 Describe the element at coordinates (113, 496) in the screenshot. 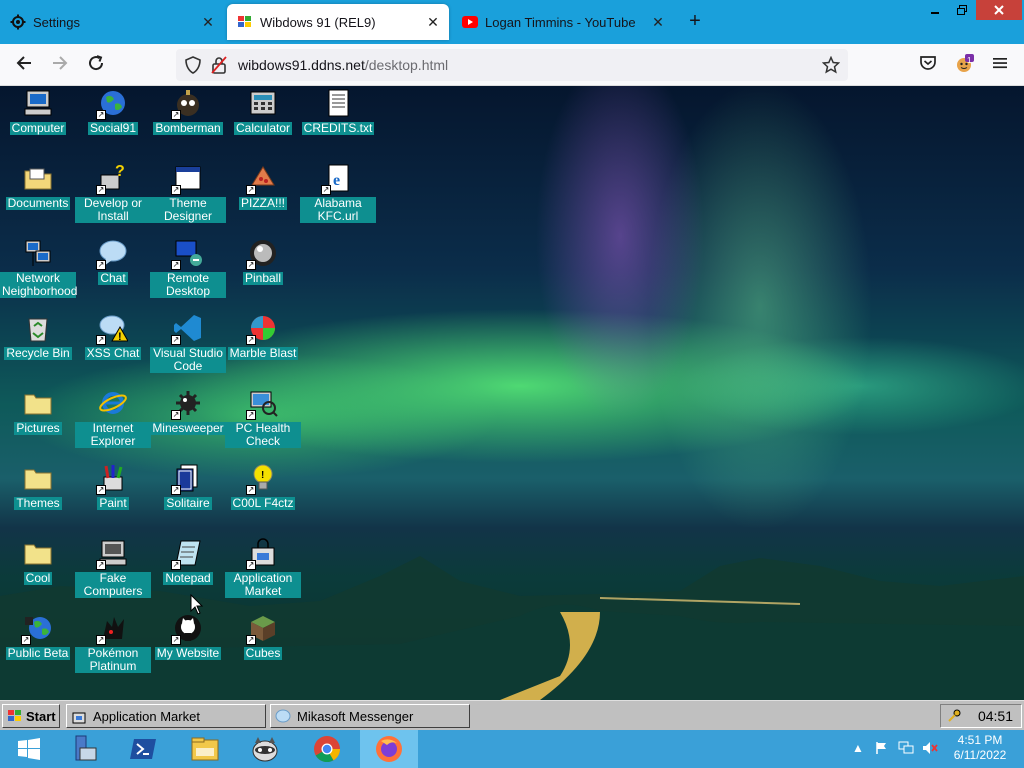

I see `desktop-icon-paint: ↗ Paint` at that location.